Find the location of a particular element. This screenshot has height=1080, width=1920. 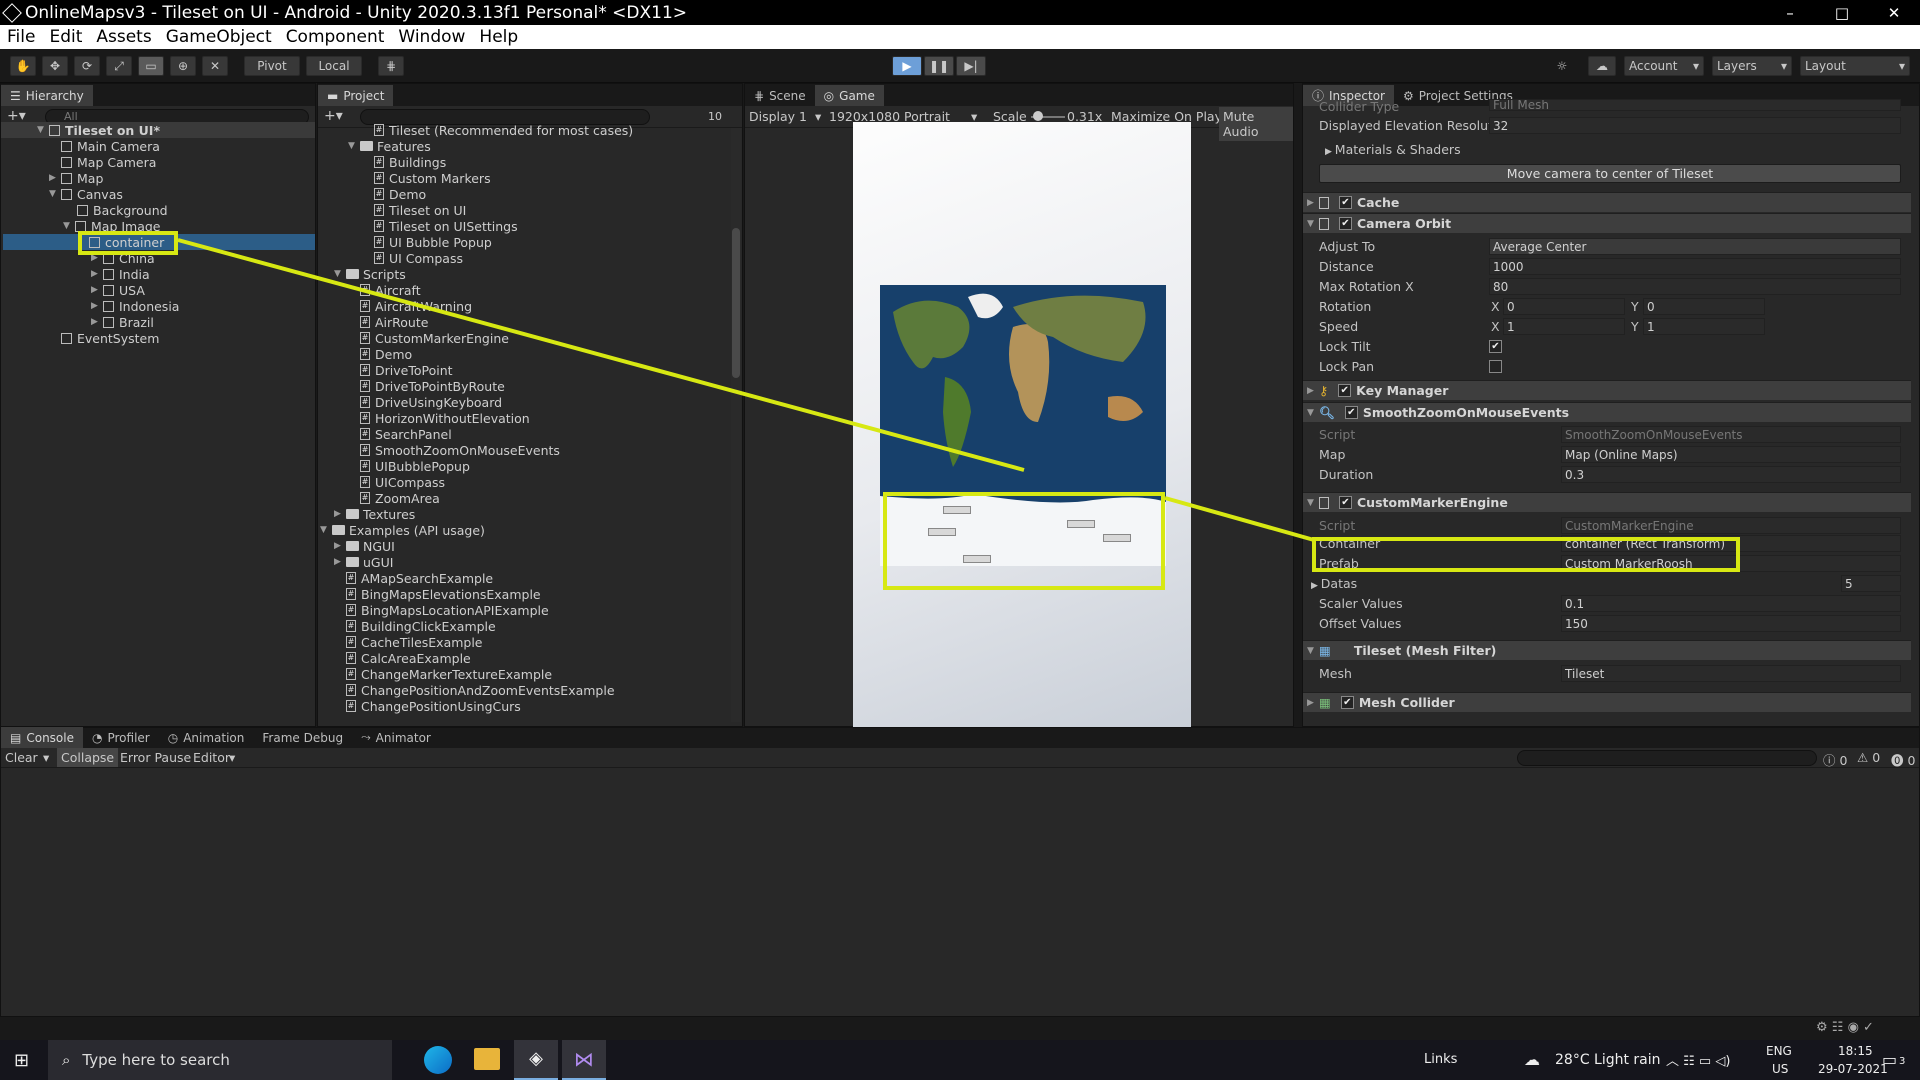

game-viewport is located at coordinates (1022, 424).